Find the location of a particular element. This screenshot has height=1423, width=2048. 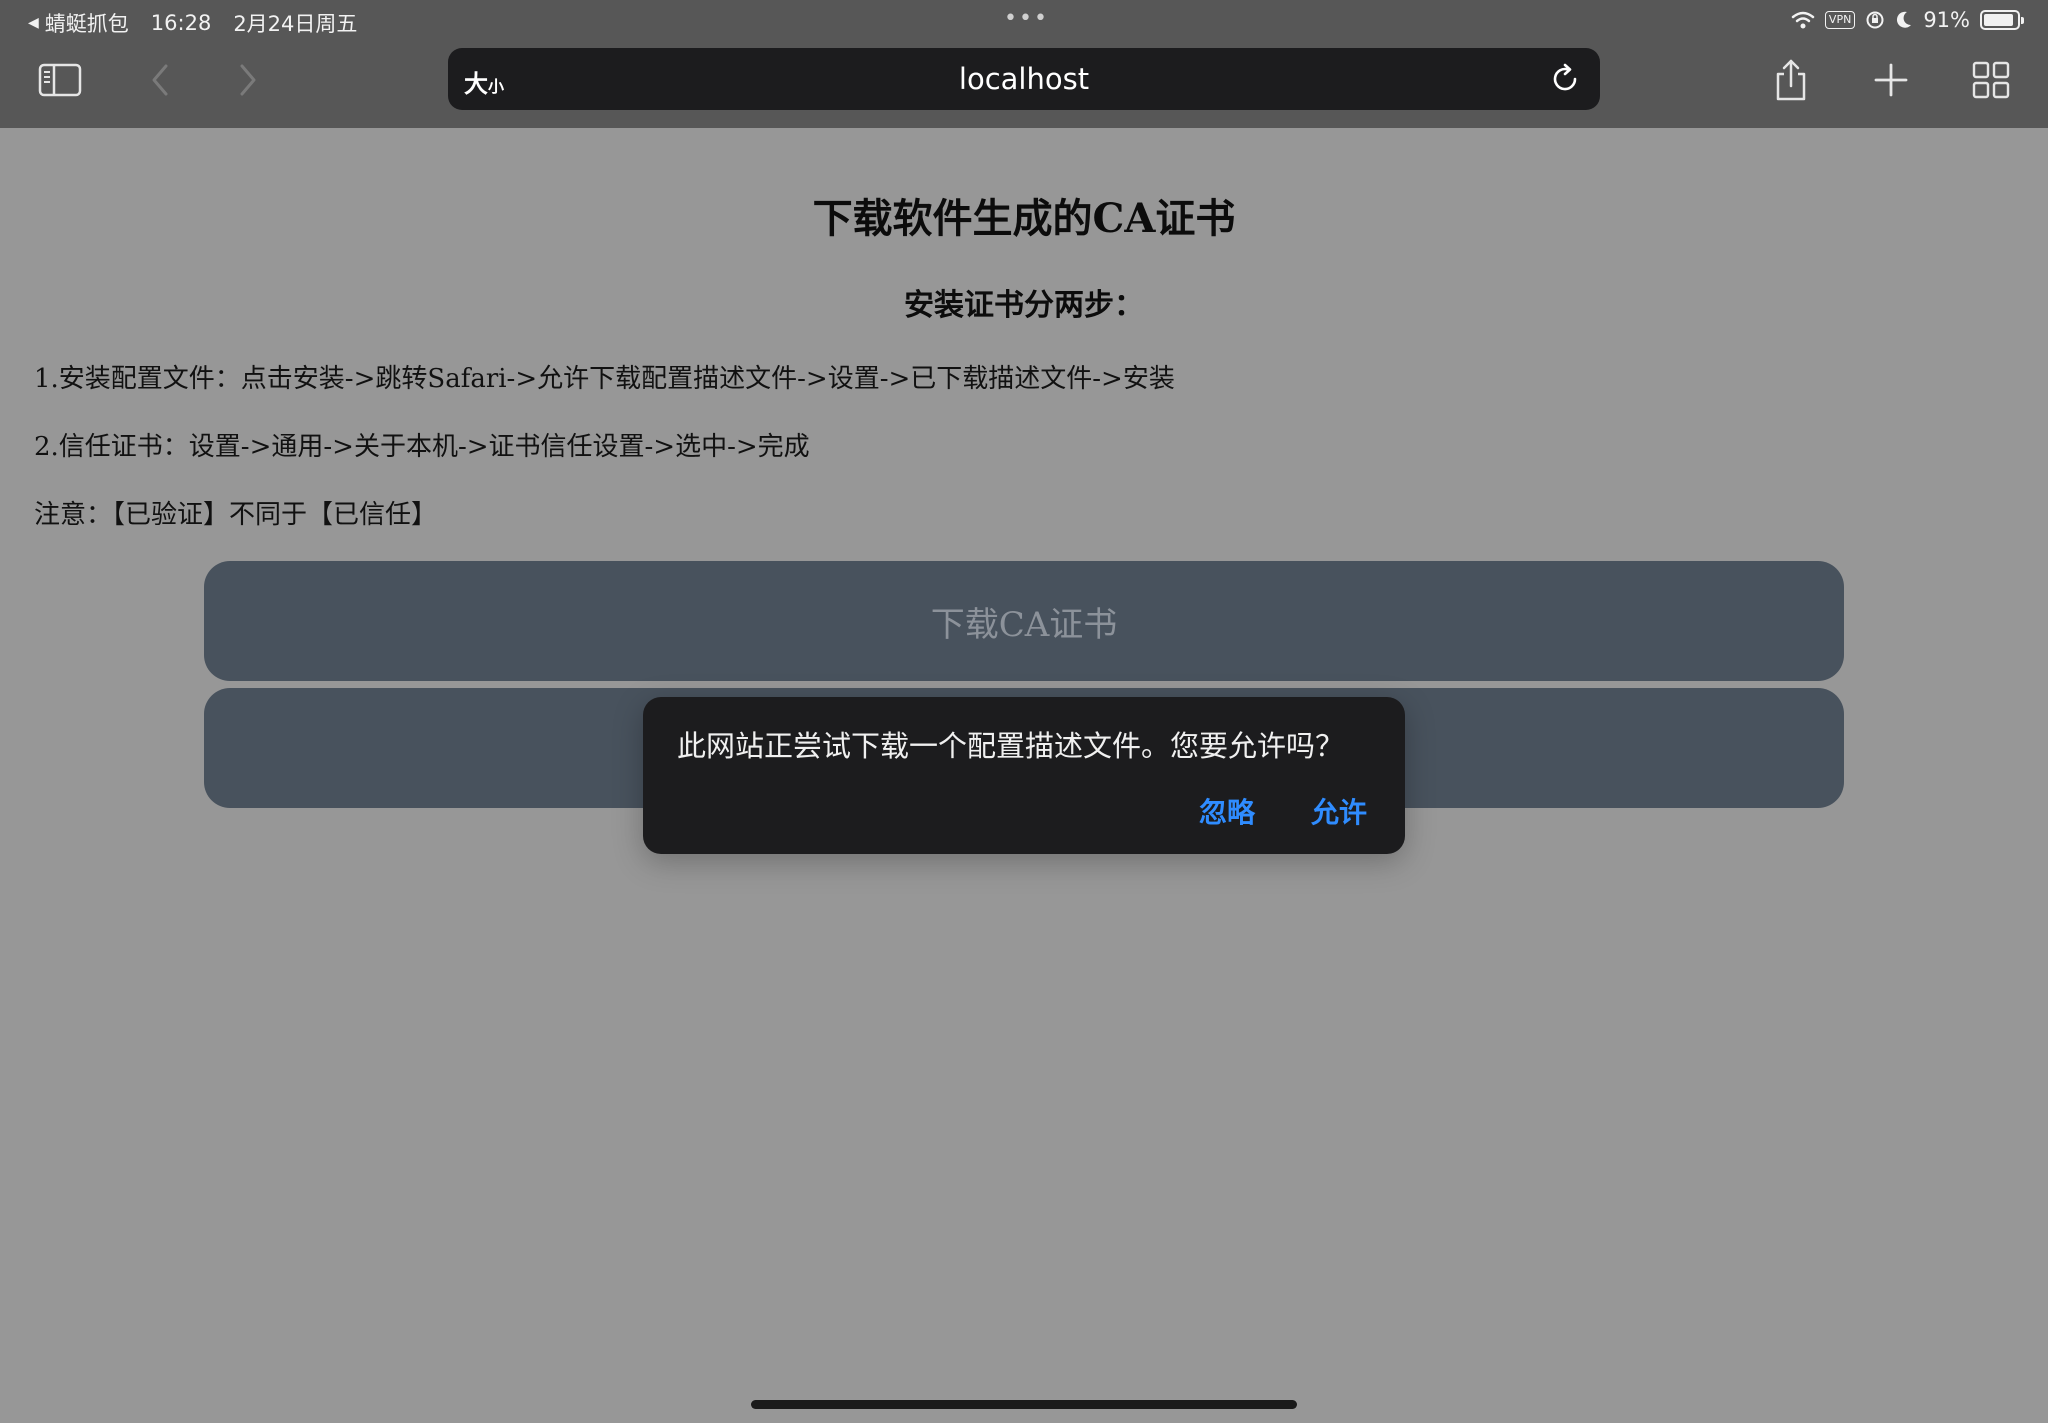

chevron-right-icon is located at coordinates (248, 80).